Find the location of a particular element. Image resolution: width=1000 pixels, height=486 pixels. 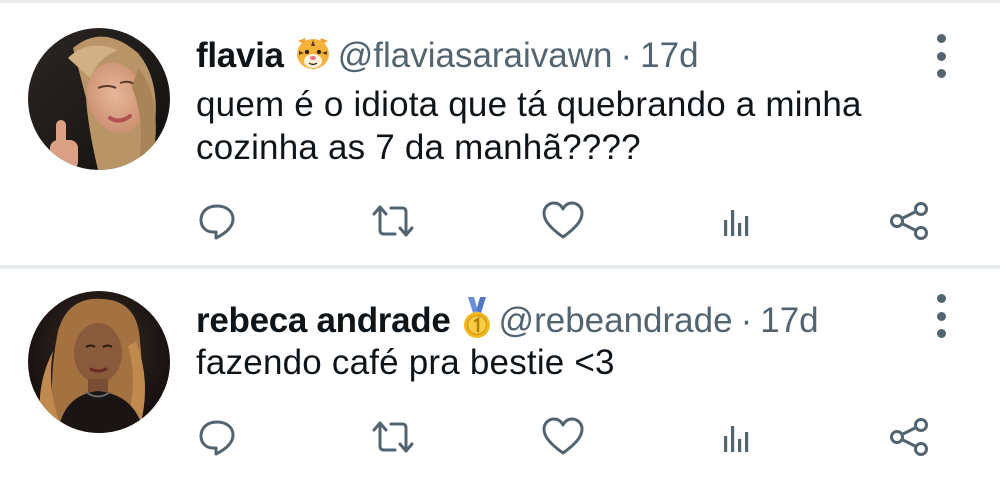

user-handle: @rebeandrade is located at coordinates (616, 320).